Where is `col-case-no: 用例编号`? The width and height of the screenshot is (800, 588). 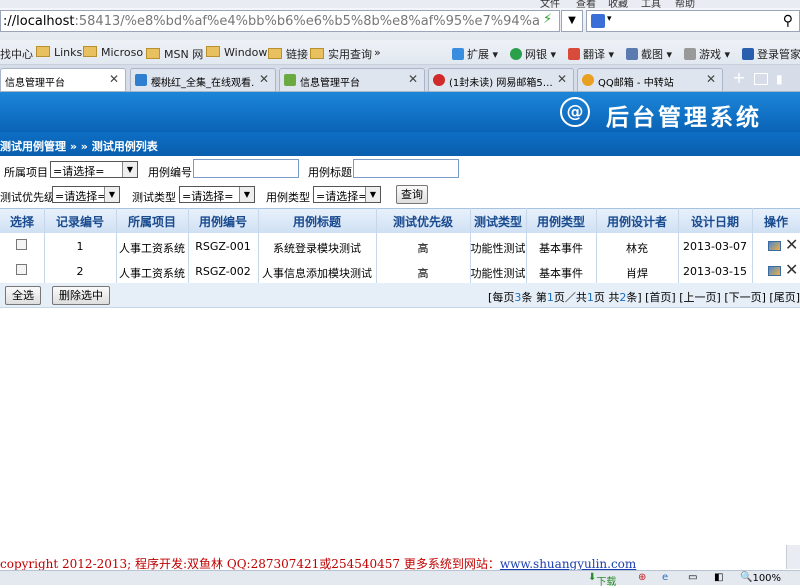
col-case-no: 用例编号 is located at coordinates (222, 222).